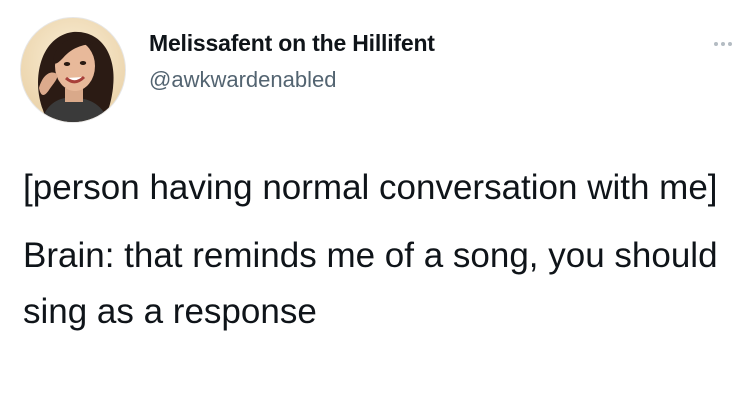 The height and width of the screenshot is (417, 750). I want to click on avatar, so click(73, 70).